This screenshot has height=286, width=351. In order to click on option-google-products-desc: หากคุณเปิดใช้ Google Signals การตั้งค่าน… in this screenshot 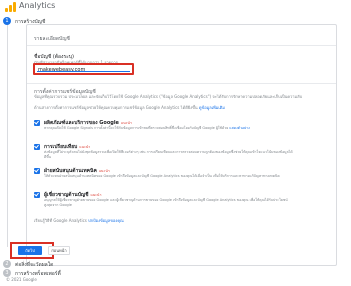, I will do `click(147, 128)`.